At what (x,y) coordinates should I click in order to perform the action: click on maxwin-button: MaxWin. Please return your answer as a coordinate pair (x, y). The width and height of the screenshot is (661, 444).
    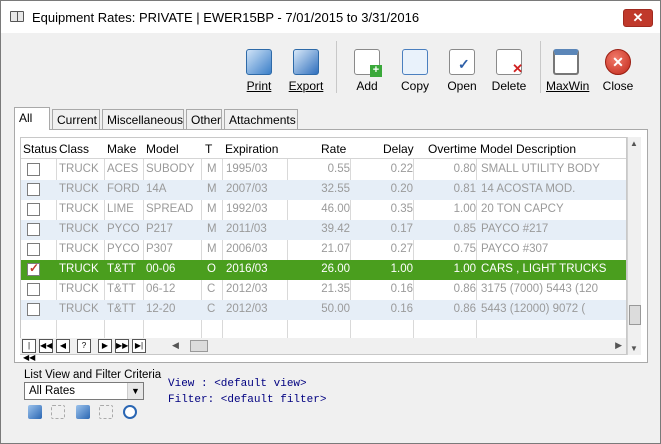
    Looking at the image, I should click on (567, 67).